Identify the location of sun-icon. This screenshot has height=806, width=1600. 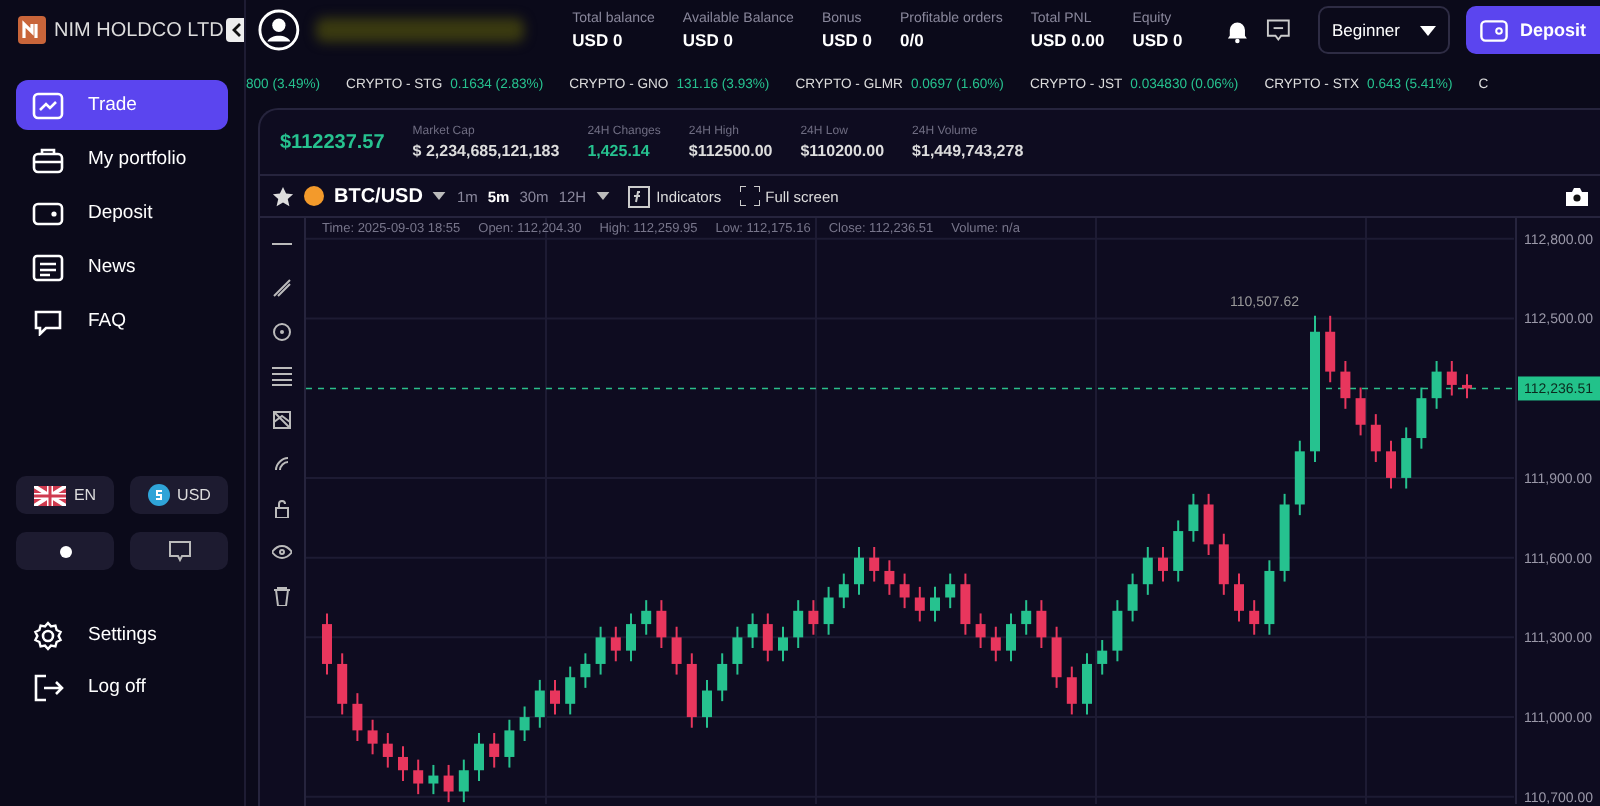
(65, 551).